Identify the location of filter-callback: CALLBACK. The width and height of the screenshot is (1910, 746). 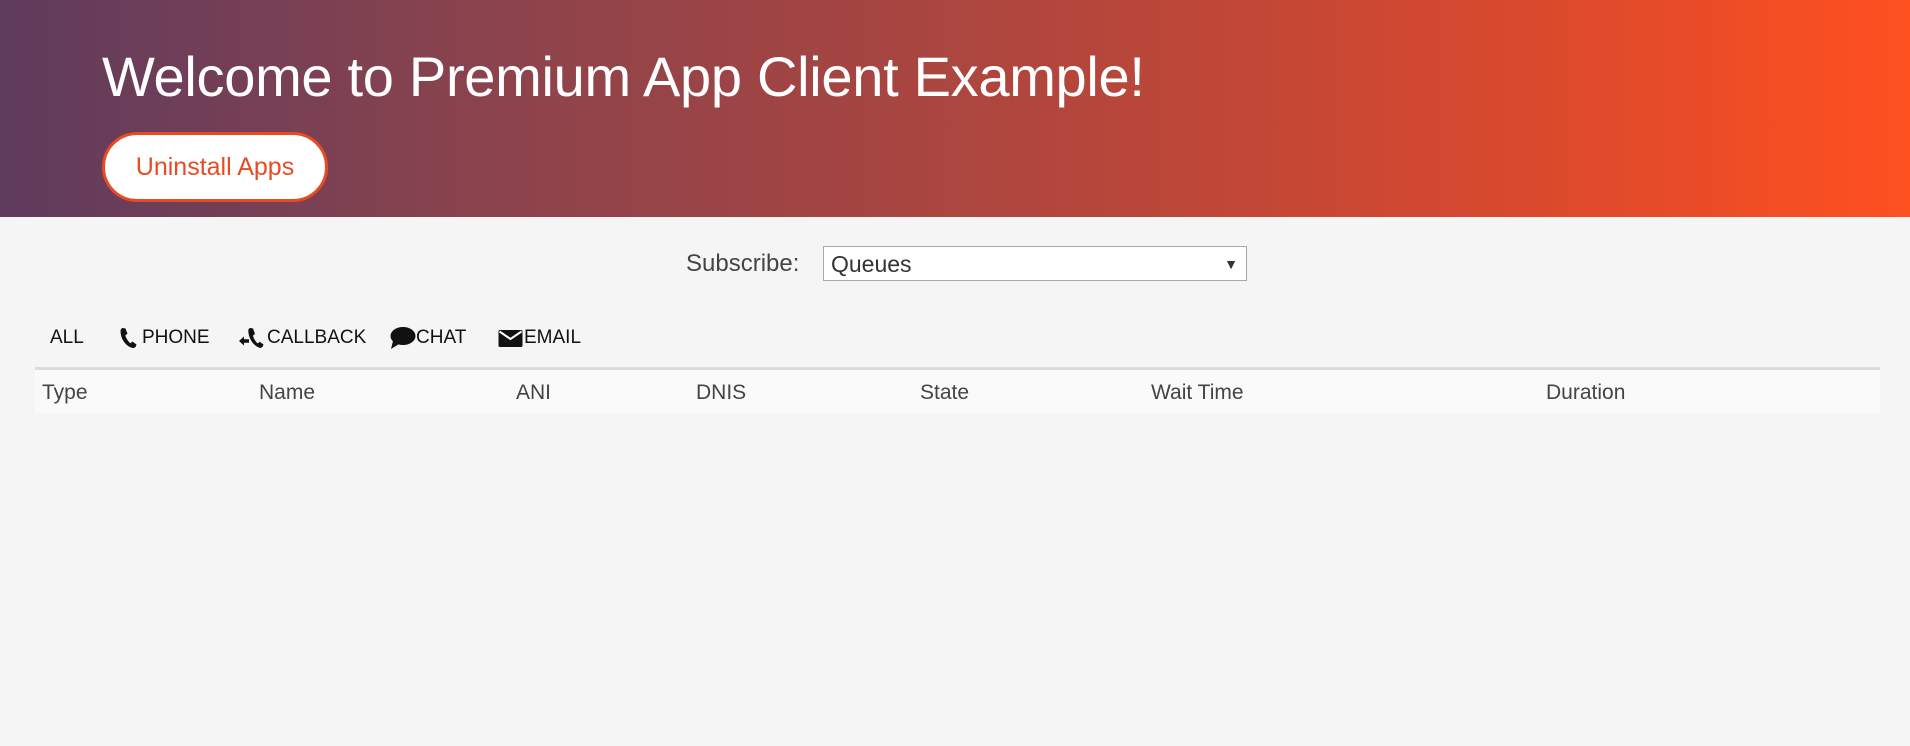
(302, 338).